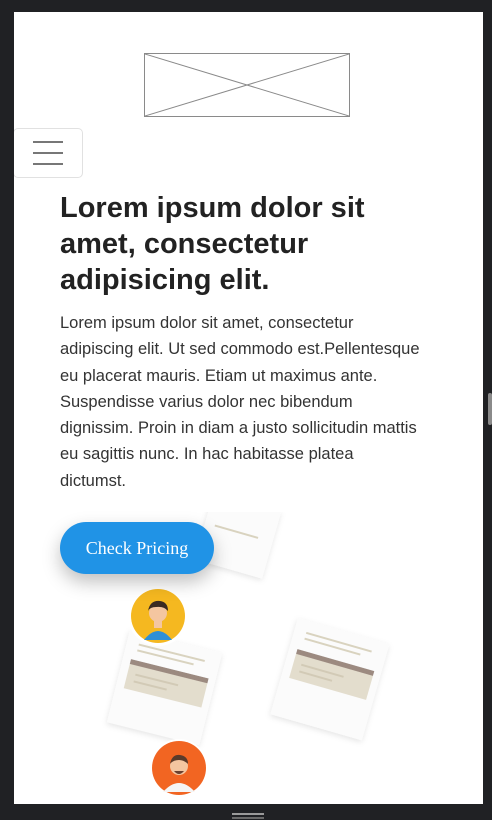 Image resolution: width=492 pixels, height=820 pixels. Describe the element at coordinates (137, 548) in the screenshot. I see `check-pricing-button: Check Pricing` at that location.